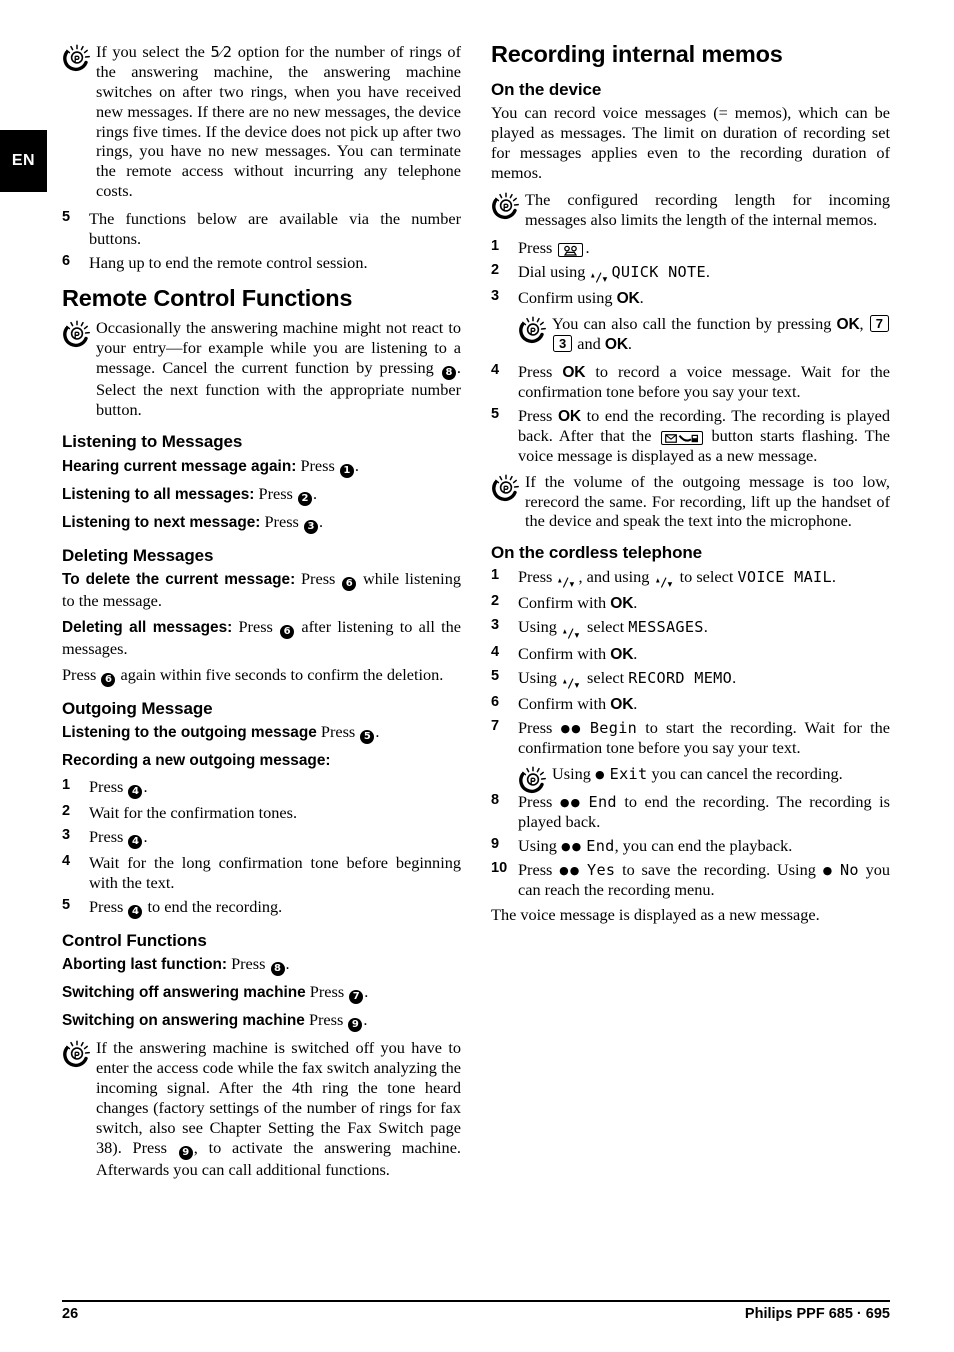 The height and width of the screenshot is (1352, 954). Describe the element at coordinates (628, 774) in the screenshot. I see `lcd-exit: Exit` at that location.